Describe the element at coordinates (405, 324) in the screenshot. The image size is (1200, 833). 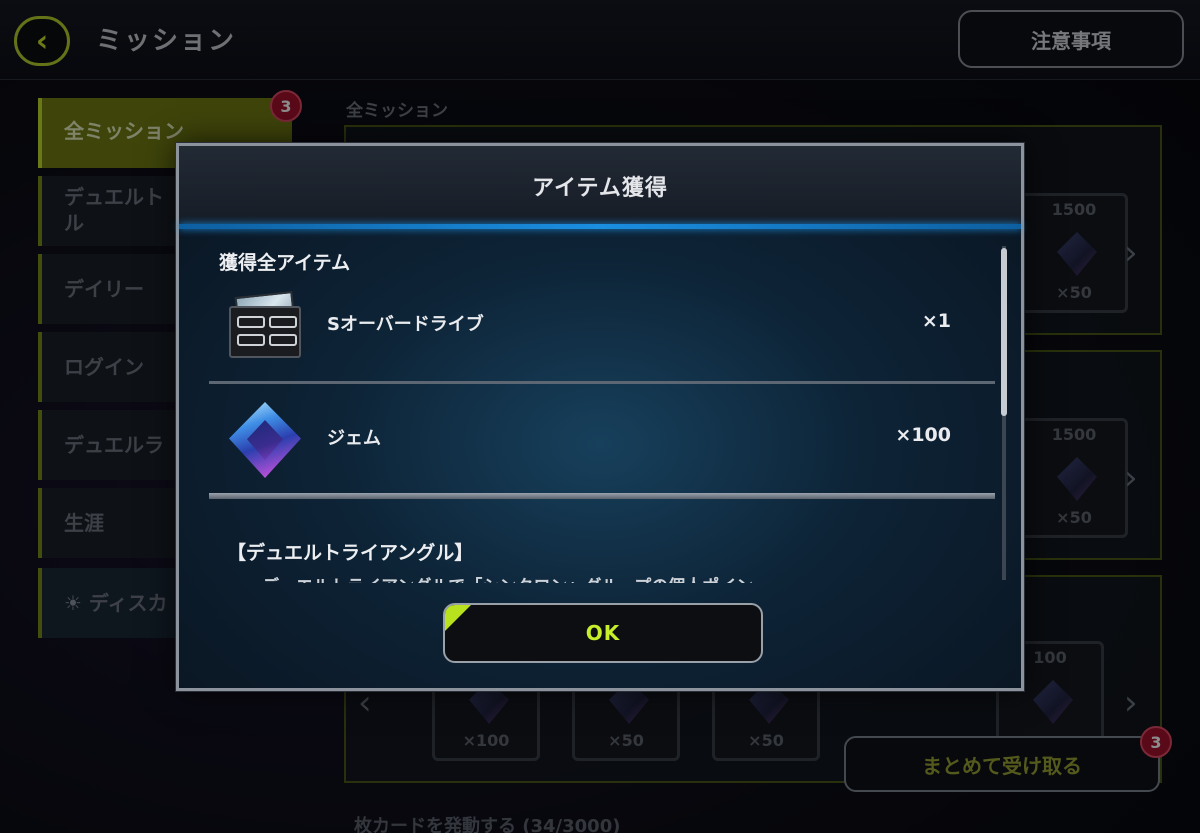
I see `item-name: Sオーバードライブ` at that location.